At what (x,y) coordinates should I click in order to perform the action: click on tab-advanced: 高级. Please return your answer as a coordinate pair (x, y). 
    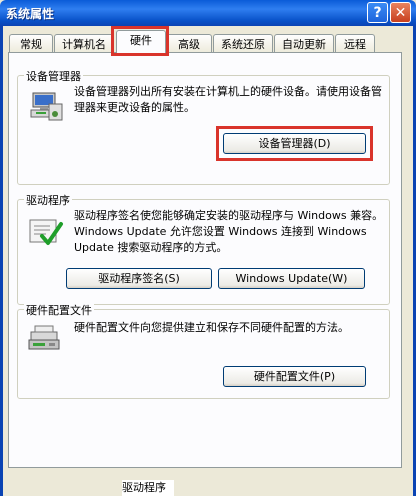
    Looking at the image, I should click on (189, 44).